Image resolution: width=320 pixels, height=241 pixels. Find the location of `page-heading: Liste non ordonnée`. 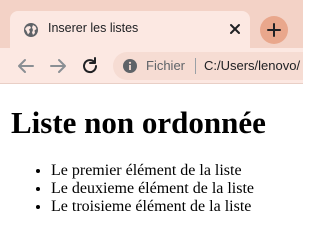

page-heading: Liste non ordonnée is located at coordinates (138, 122).